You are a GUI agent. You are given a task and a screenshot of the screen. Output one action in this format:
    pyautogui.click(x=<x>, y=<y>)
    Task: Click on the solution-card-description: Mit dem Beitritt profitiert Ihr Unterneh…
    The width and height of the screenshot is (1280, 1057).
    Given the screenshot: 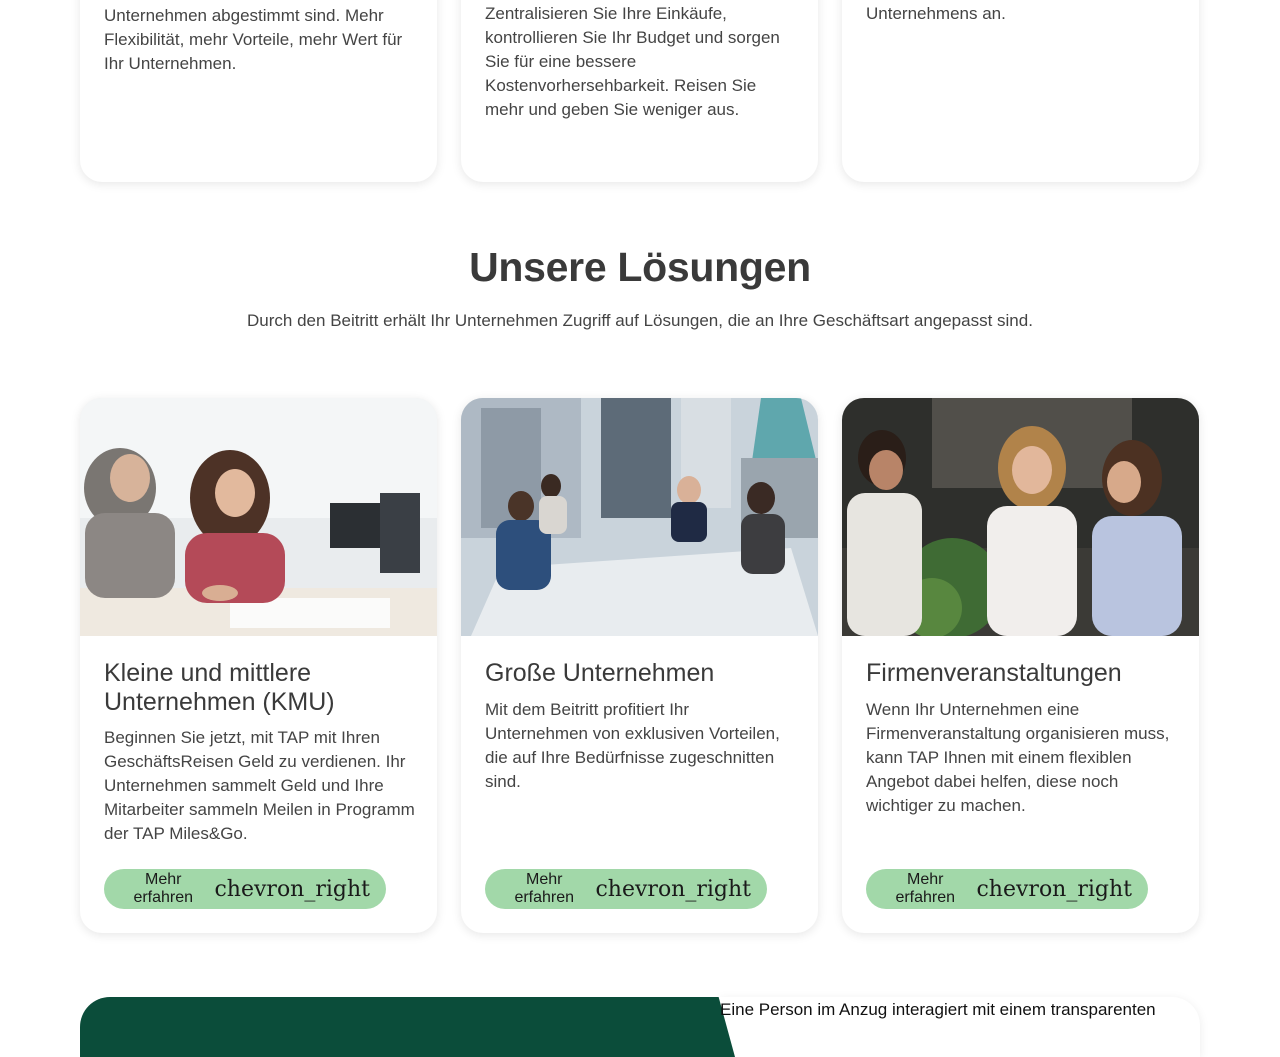 What is the action you would take?
    pyautogui.click(x=632, y=745)
    